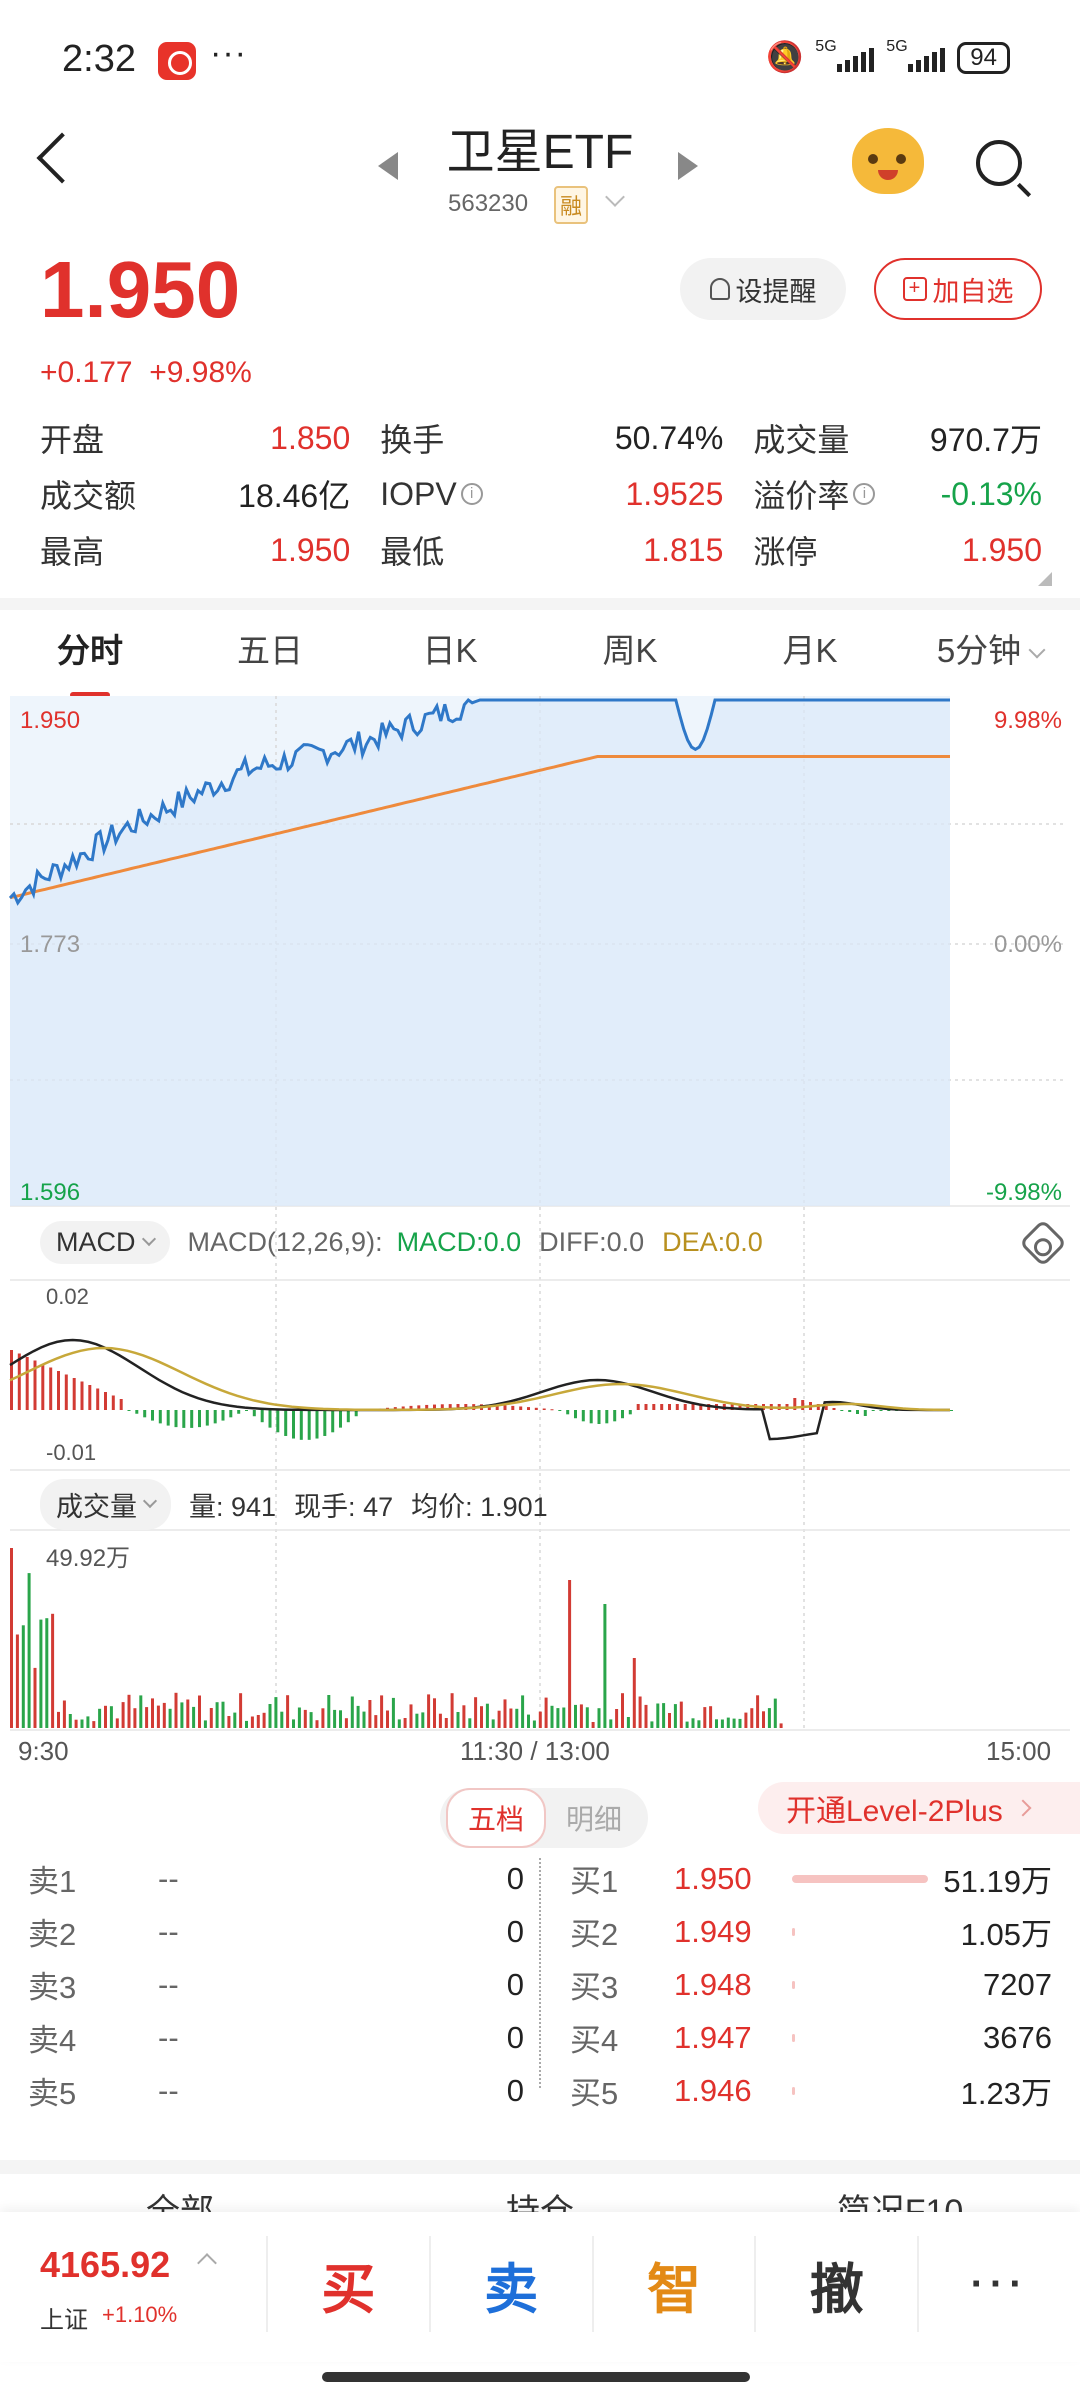 This screenshot has width=1080, height=2400. I want to click on tab-five-levels: 五档, so click(496, 1818).